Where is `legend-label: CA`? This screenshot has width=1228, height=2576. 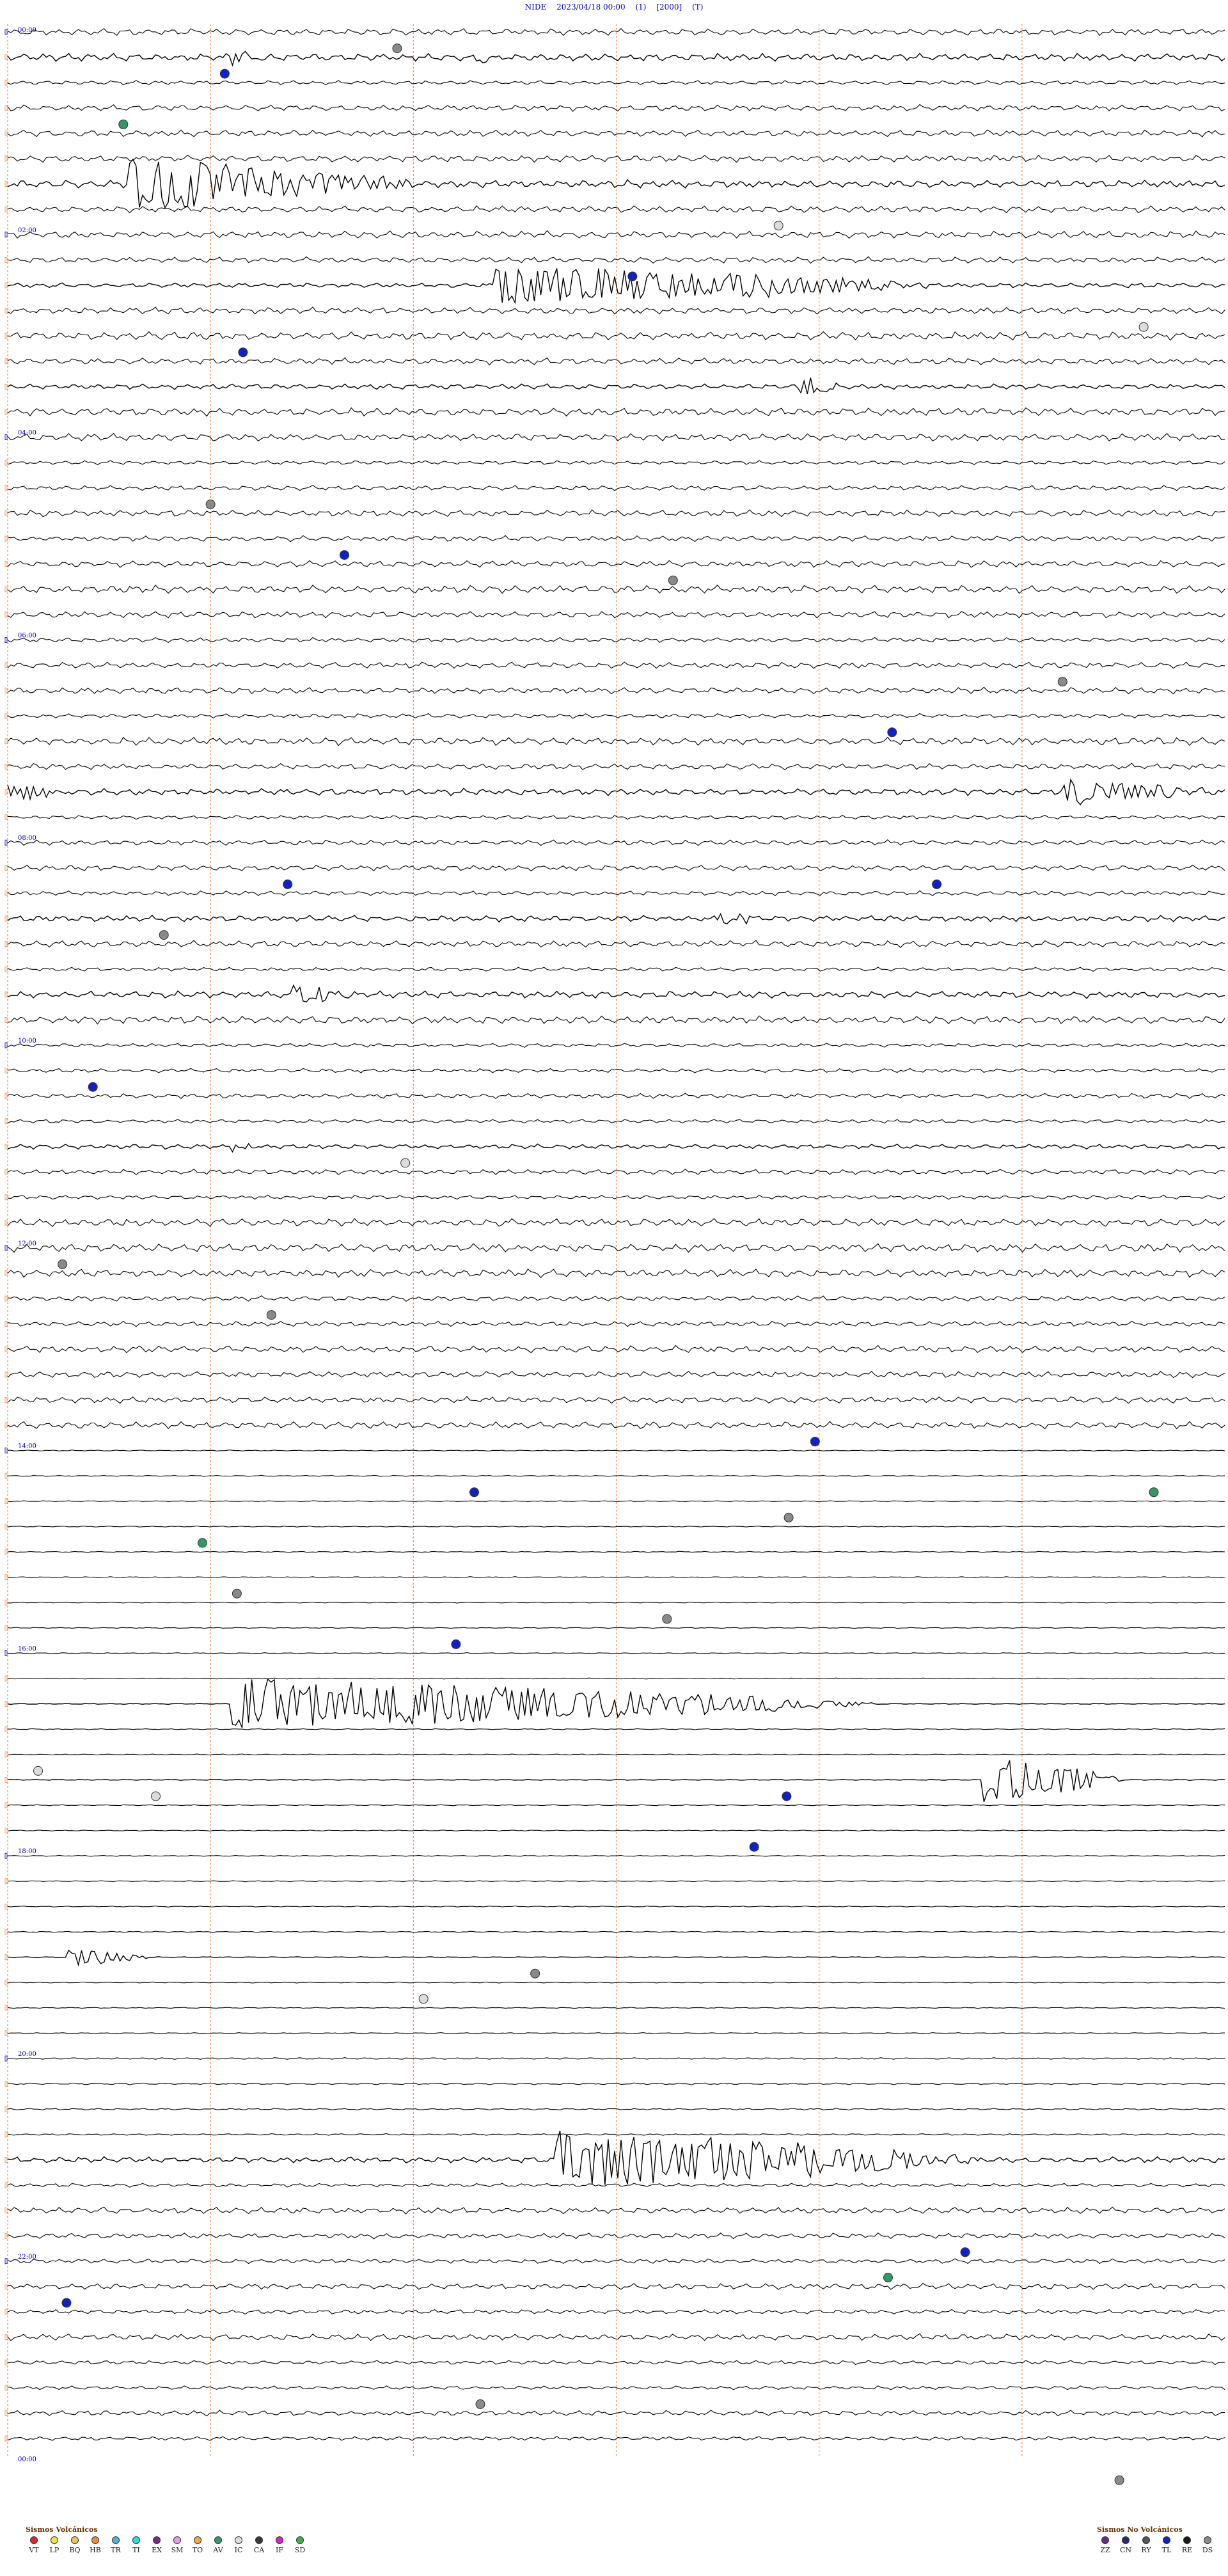
legend-label: CA is located at coordinates (259, 2550).